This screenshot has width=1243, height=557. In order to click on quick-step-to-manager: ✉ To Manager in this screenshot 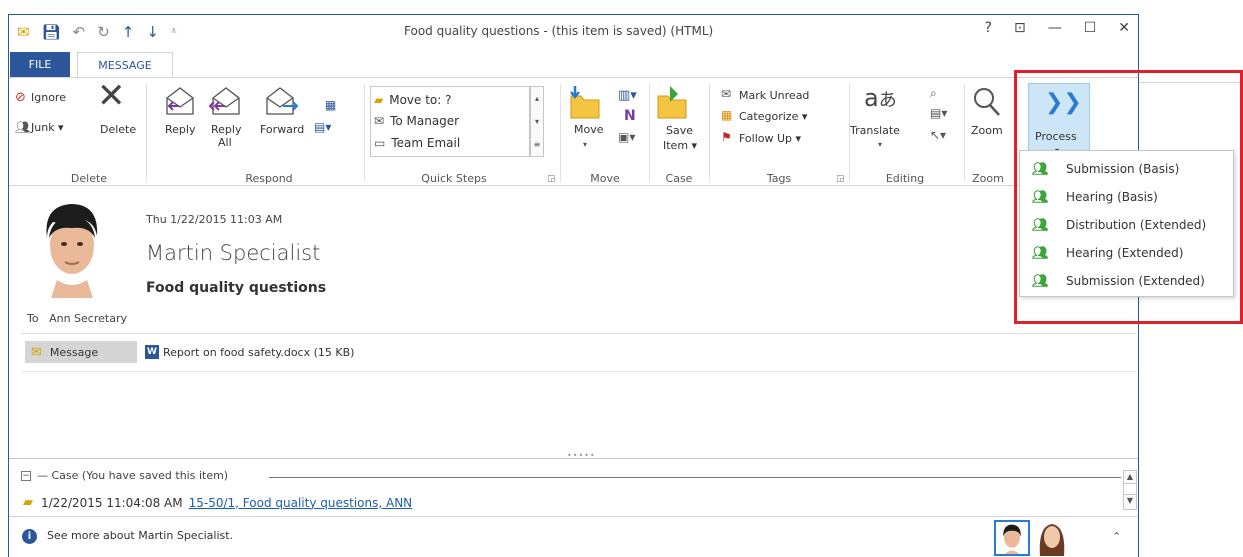, I will do `click(449, 121)`.